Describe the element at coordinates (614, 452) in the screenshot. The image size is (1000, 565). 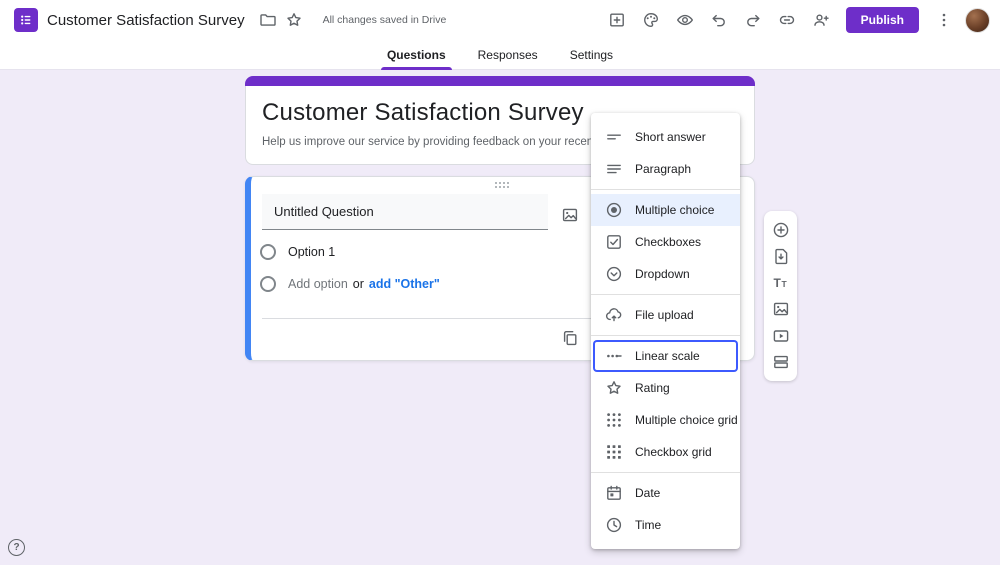
I see `checkbox-grid-icon` at that location.